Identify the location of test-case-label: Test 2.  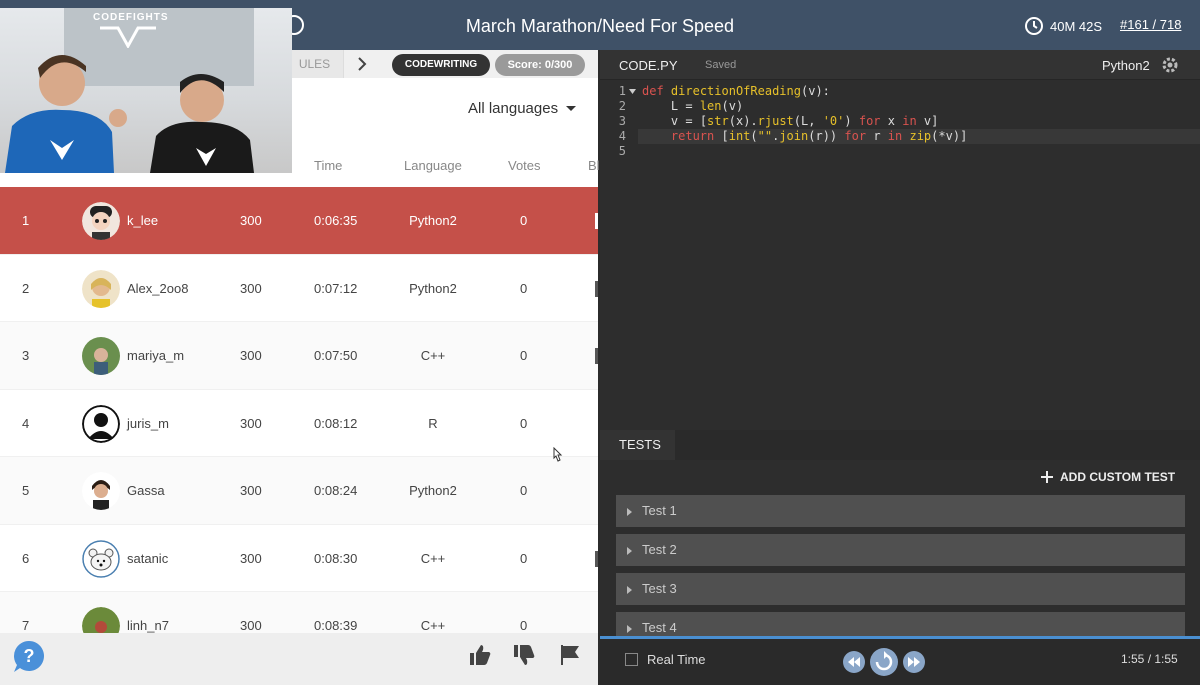
(659, 549).